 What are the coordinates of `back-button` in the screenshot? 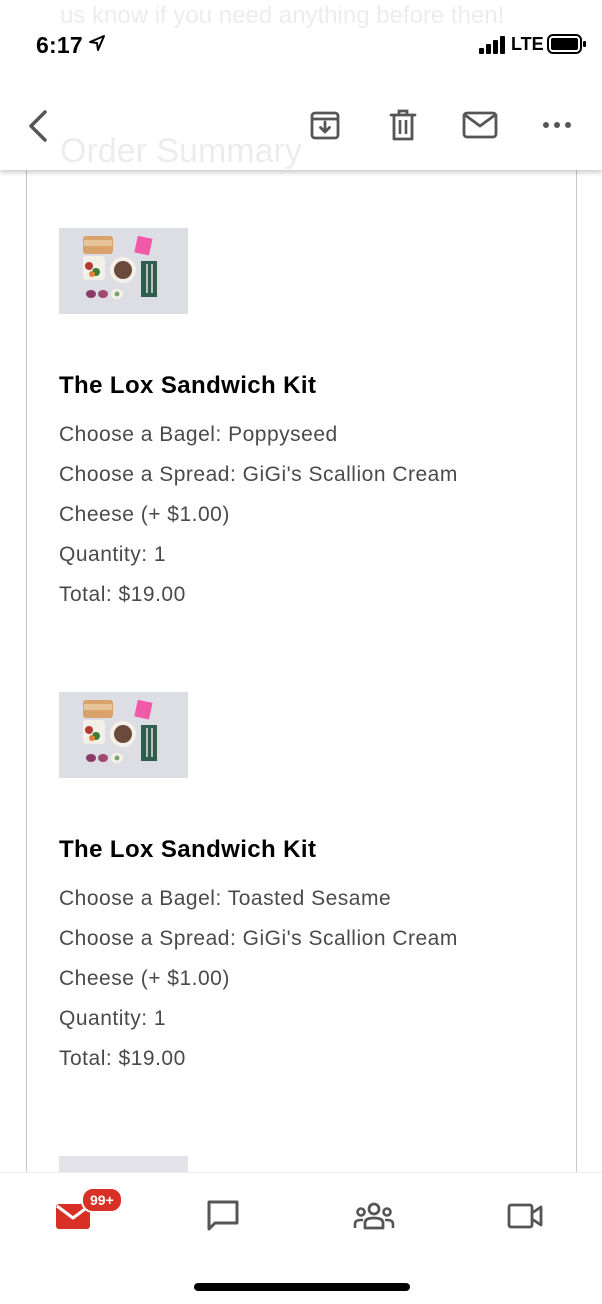 It's located at (38, 126).